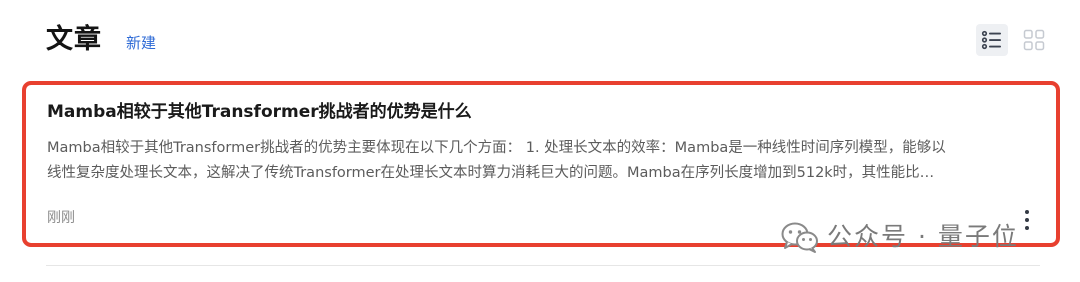  What do you see at coordinates (61, 218) in the screenshot?
I see `article-timestamp: 刚刚` at bounding box center [61, 218].